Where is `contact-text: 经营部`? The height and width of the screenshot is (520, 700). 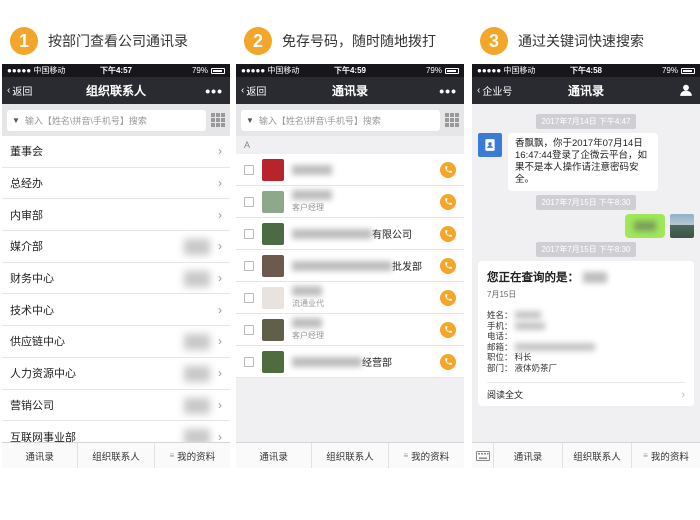
contact-text: 经营部 is located at coordinates (362, 361).